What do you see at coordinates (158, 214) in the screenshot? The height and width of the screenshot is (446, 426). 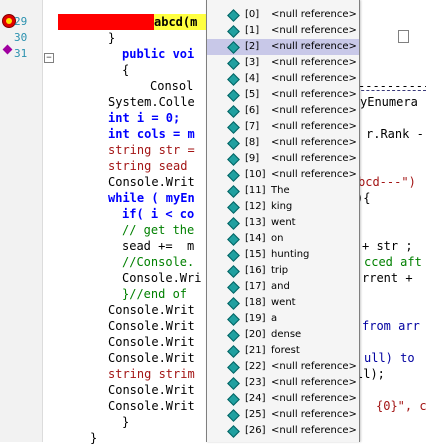 I see `code-line: if( i < co` at bounding box center [158, 214].